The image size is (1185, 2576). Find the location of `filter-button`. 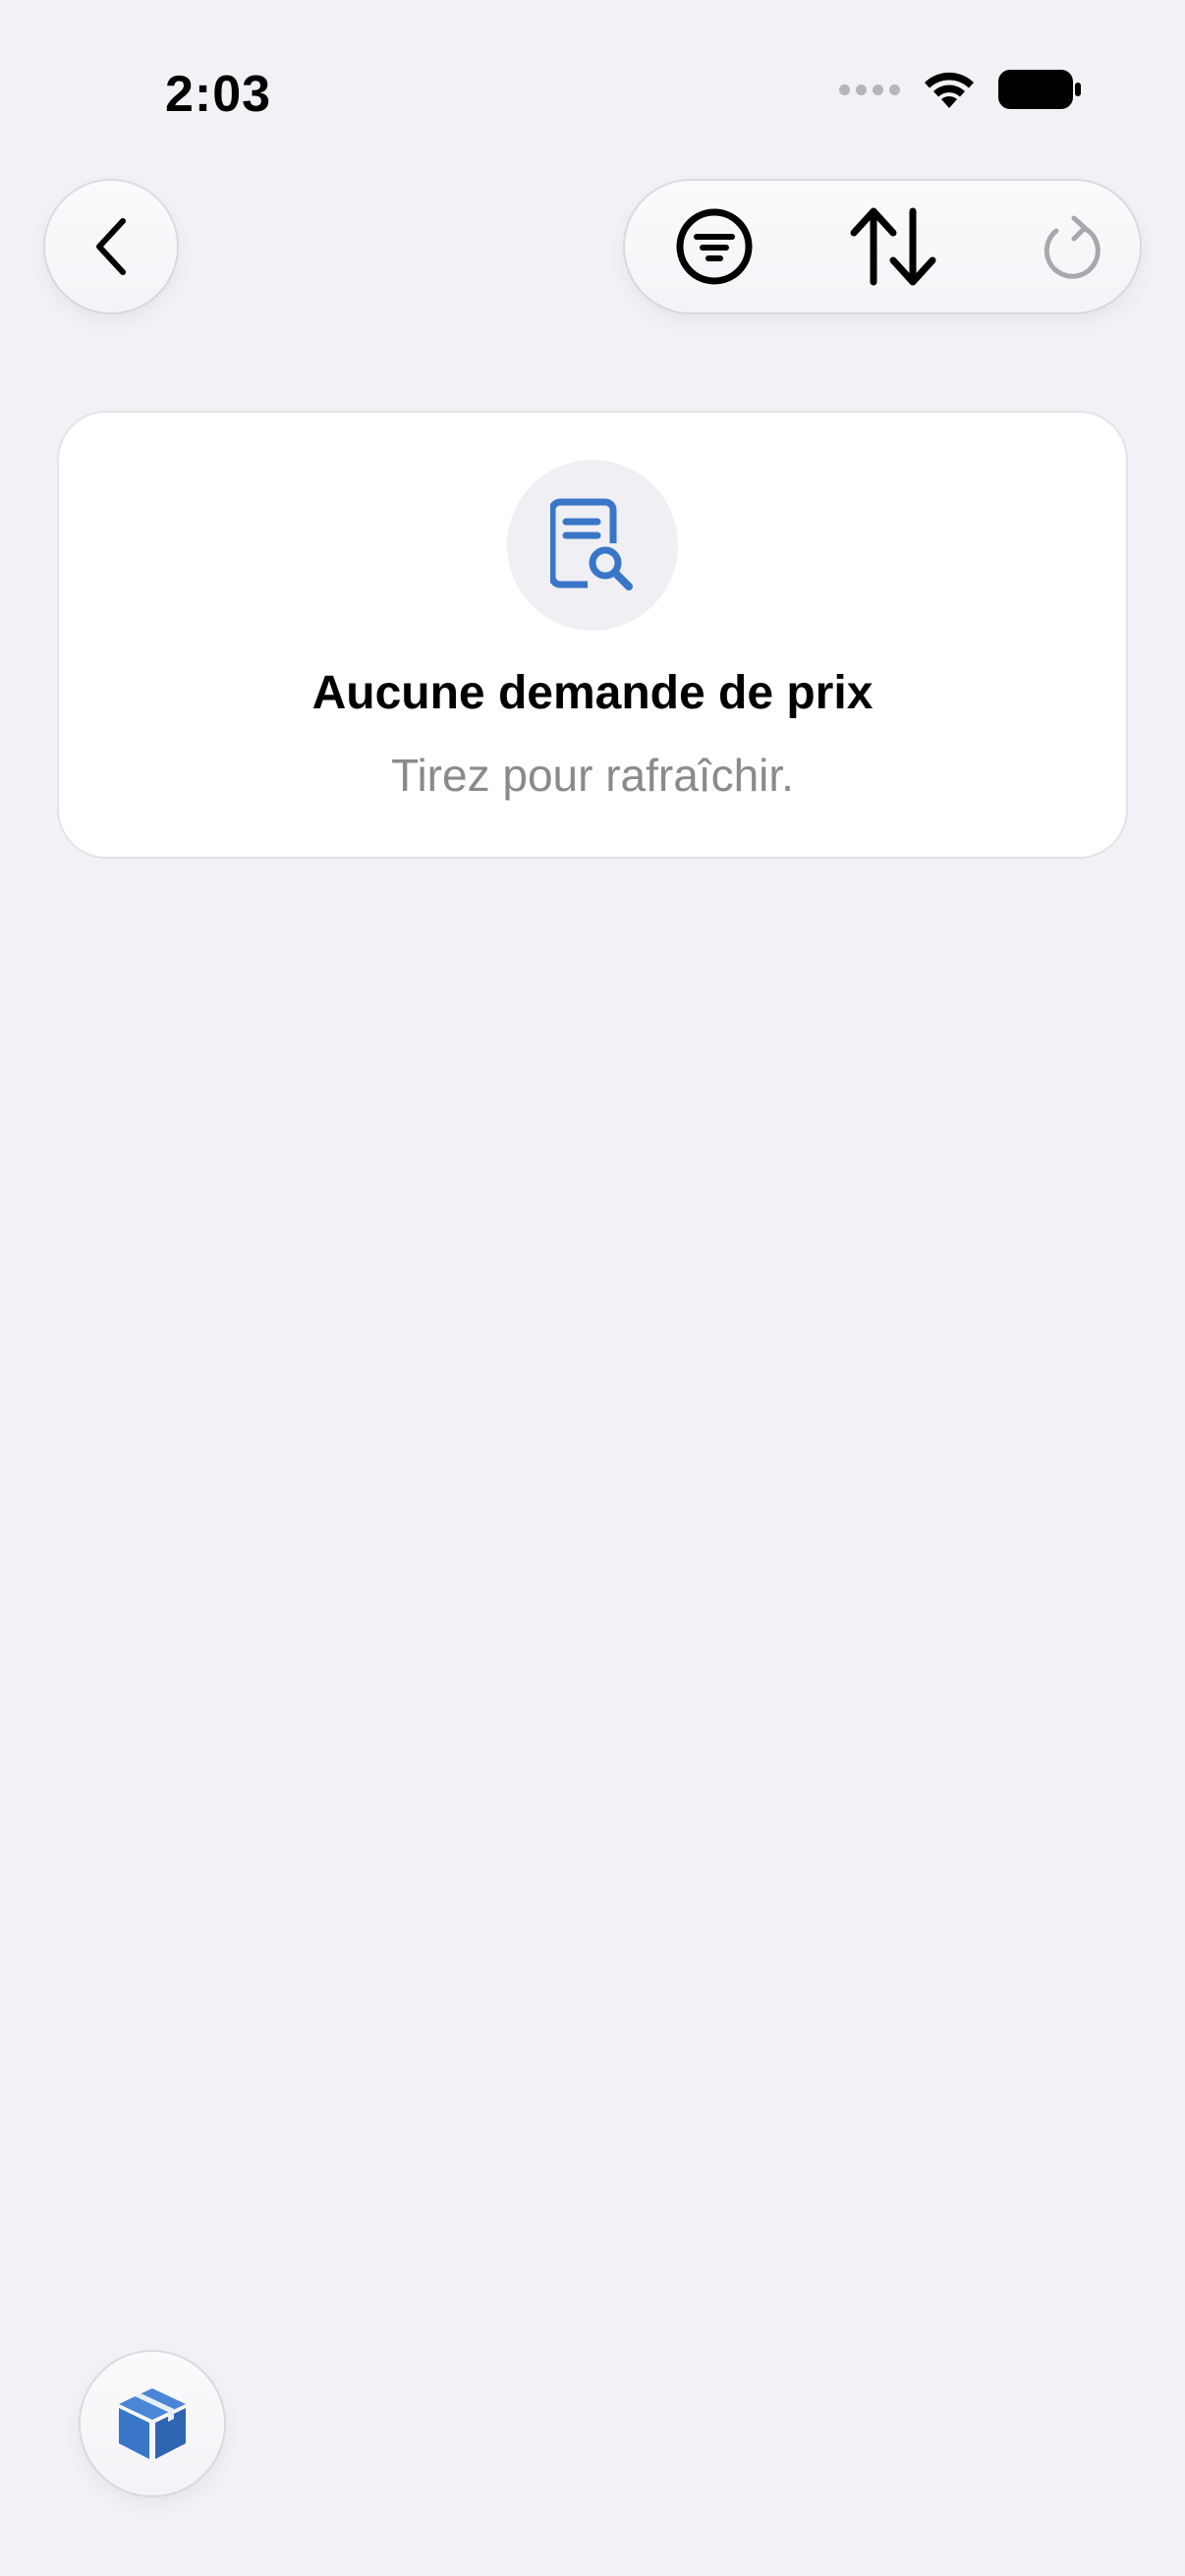

filter-button is located at coordinates (714, 246).